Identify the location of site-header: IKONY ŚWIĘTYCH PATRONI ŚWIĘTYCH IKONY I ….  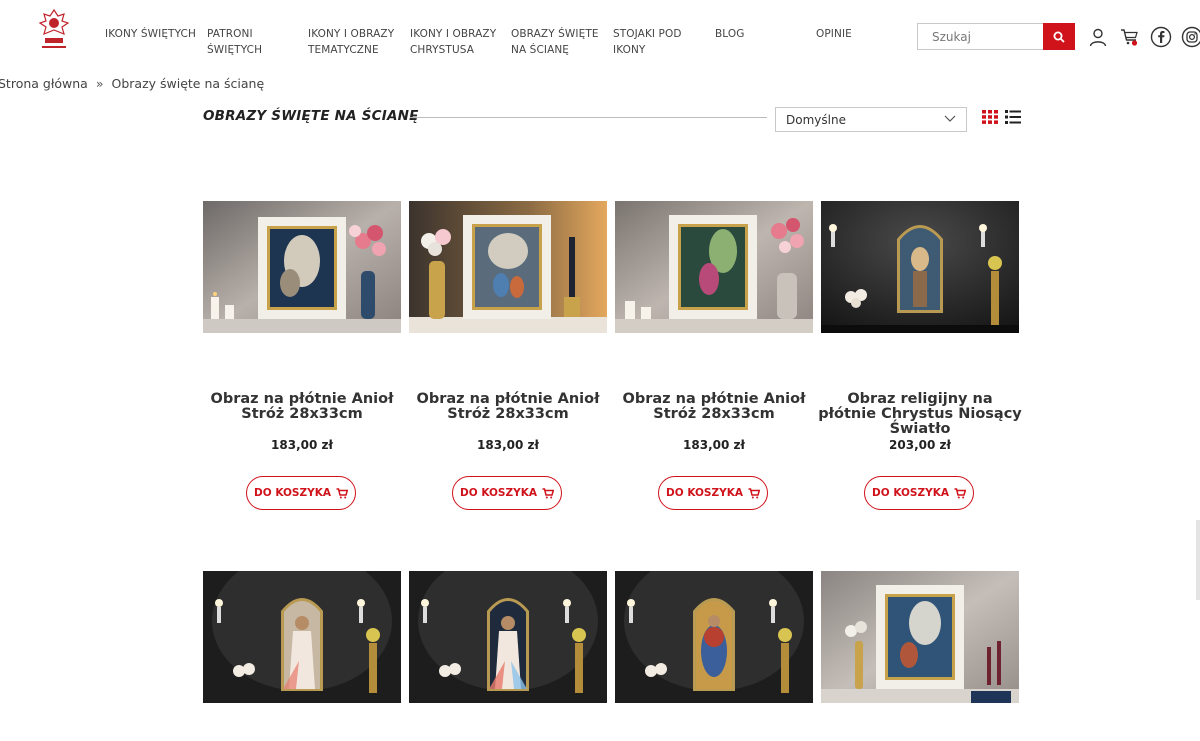
(600, 36).